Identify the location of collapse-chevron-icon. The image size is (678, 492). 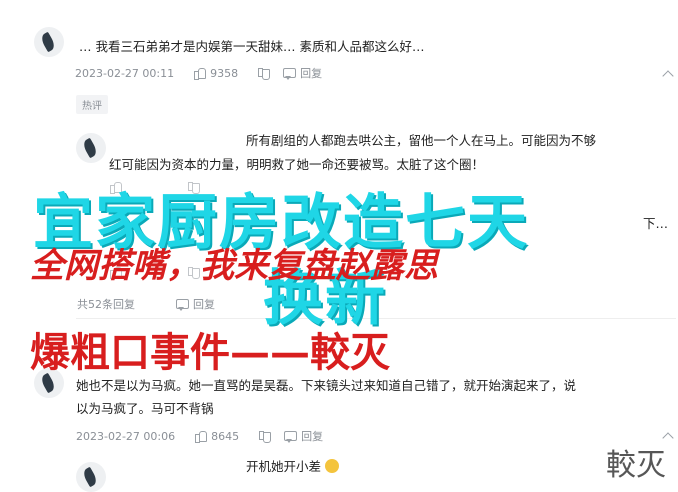
(668, 76).